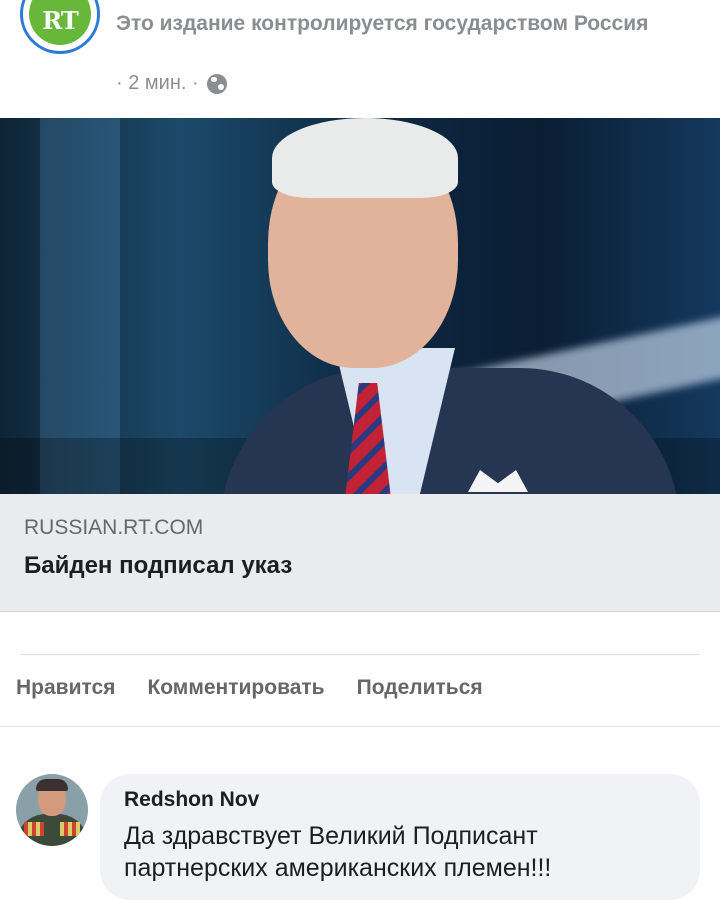 The height and width of the screenshot is (904, 720). I want to click on like-button: Нравится, so click(65, 688).